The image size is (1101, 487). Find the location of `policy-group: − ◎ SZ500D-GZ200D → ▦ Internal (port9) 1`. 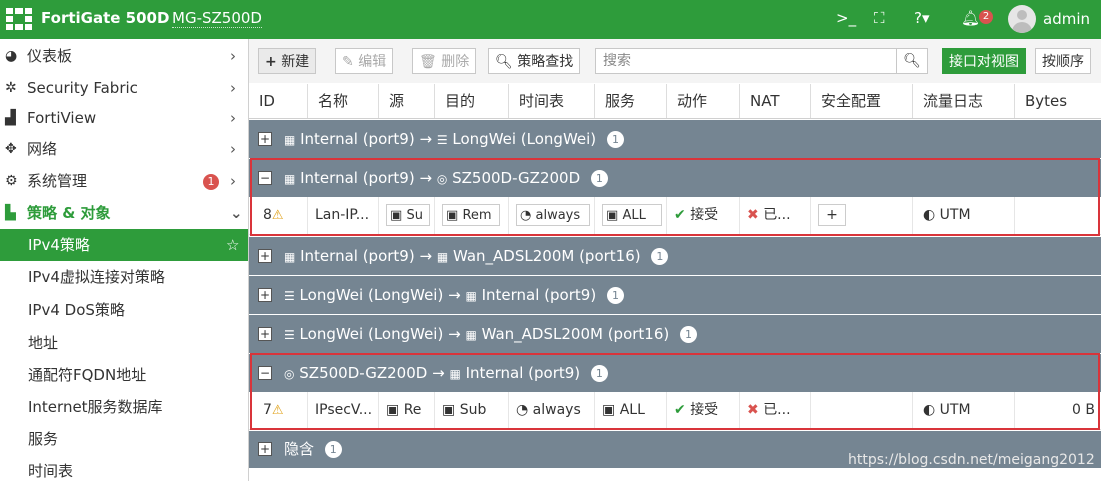

policy-group: − ◎ SZ500D-GZ200D → ▦ Internal (port9) 1 is located at coordinates (675, 373).